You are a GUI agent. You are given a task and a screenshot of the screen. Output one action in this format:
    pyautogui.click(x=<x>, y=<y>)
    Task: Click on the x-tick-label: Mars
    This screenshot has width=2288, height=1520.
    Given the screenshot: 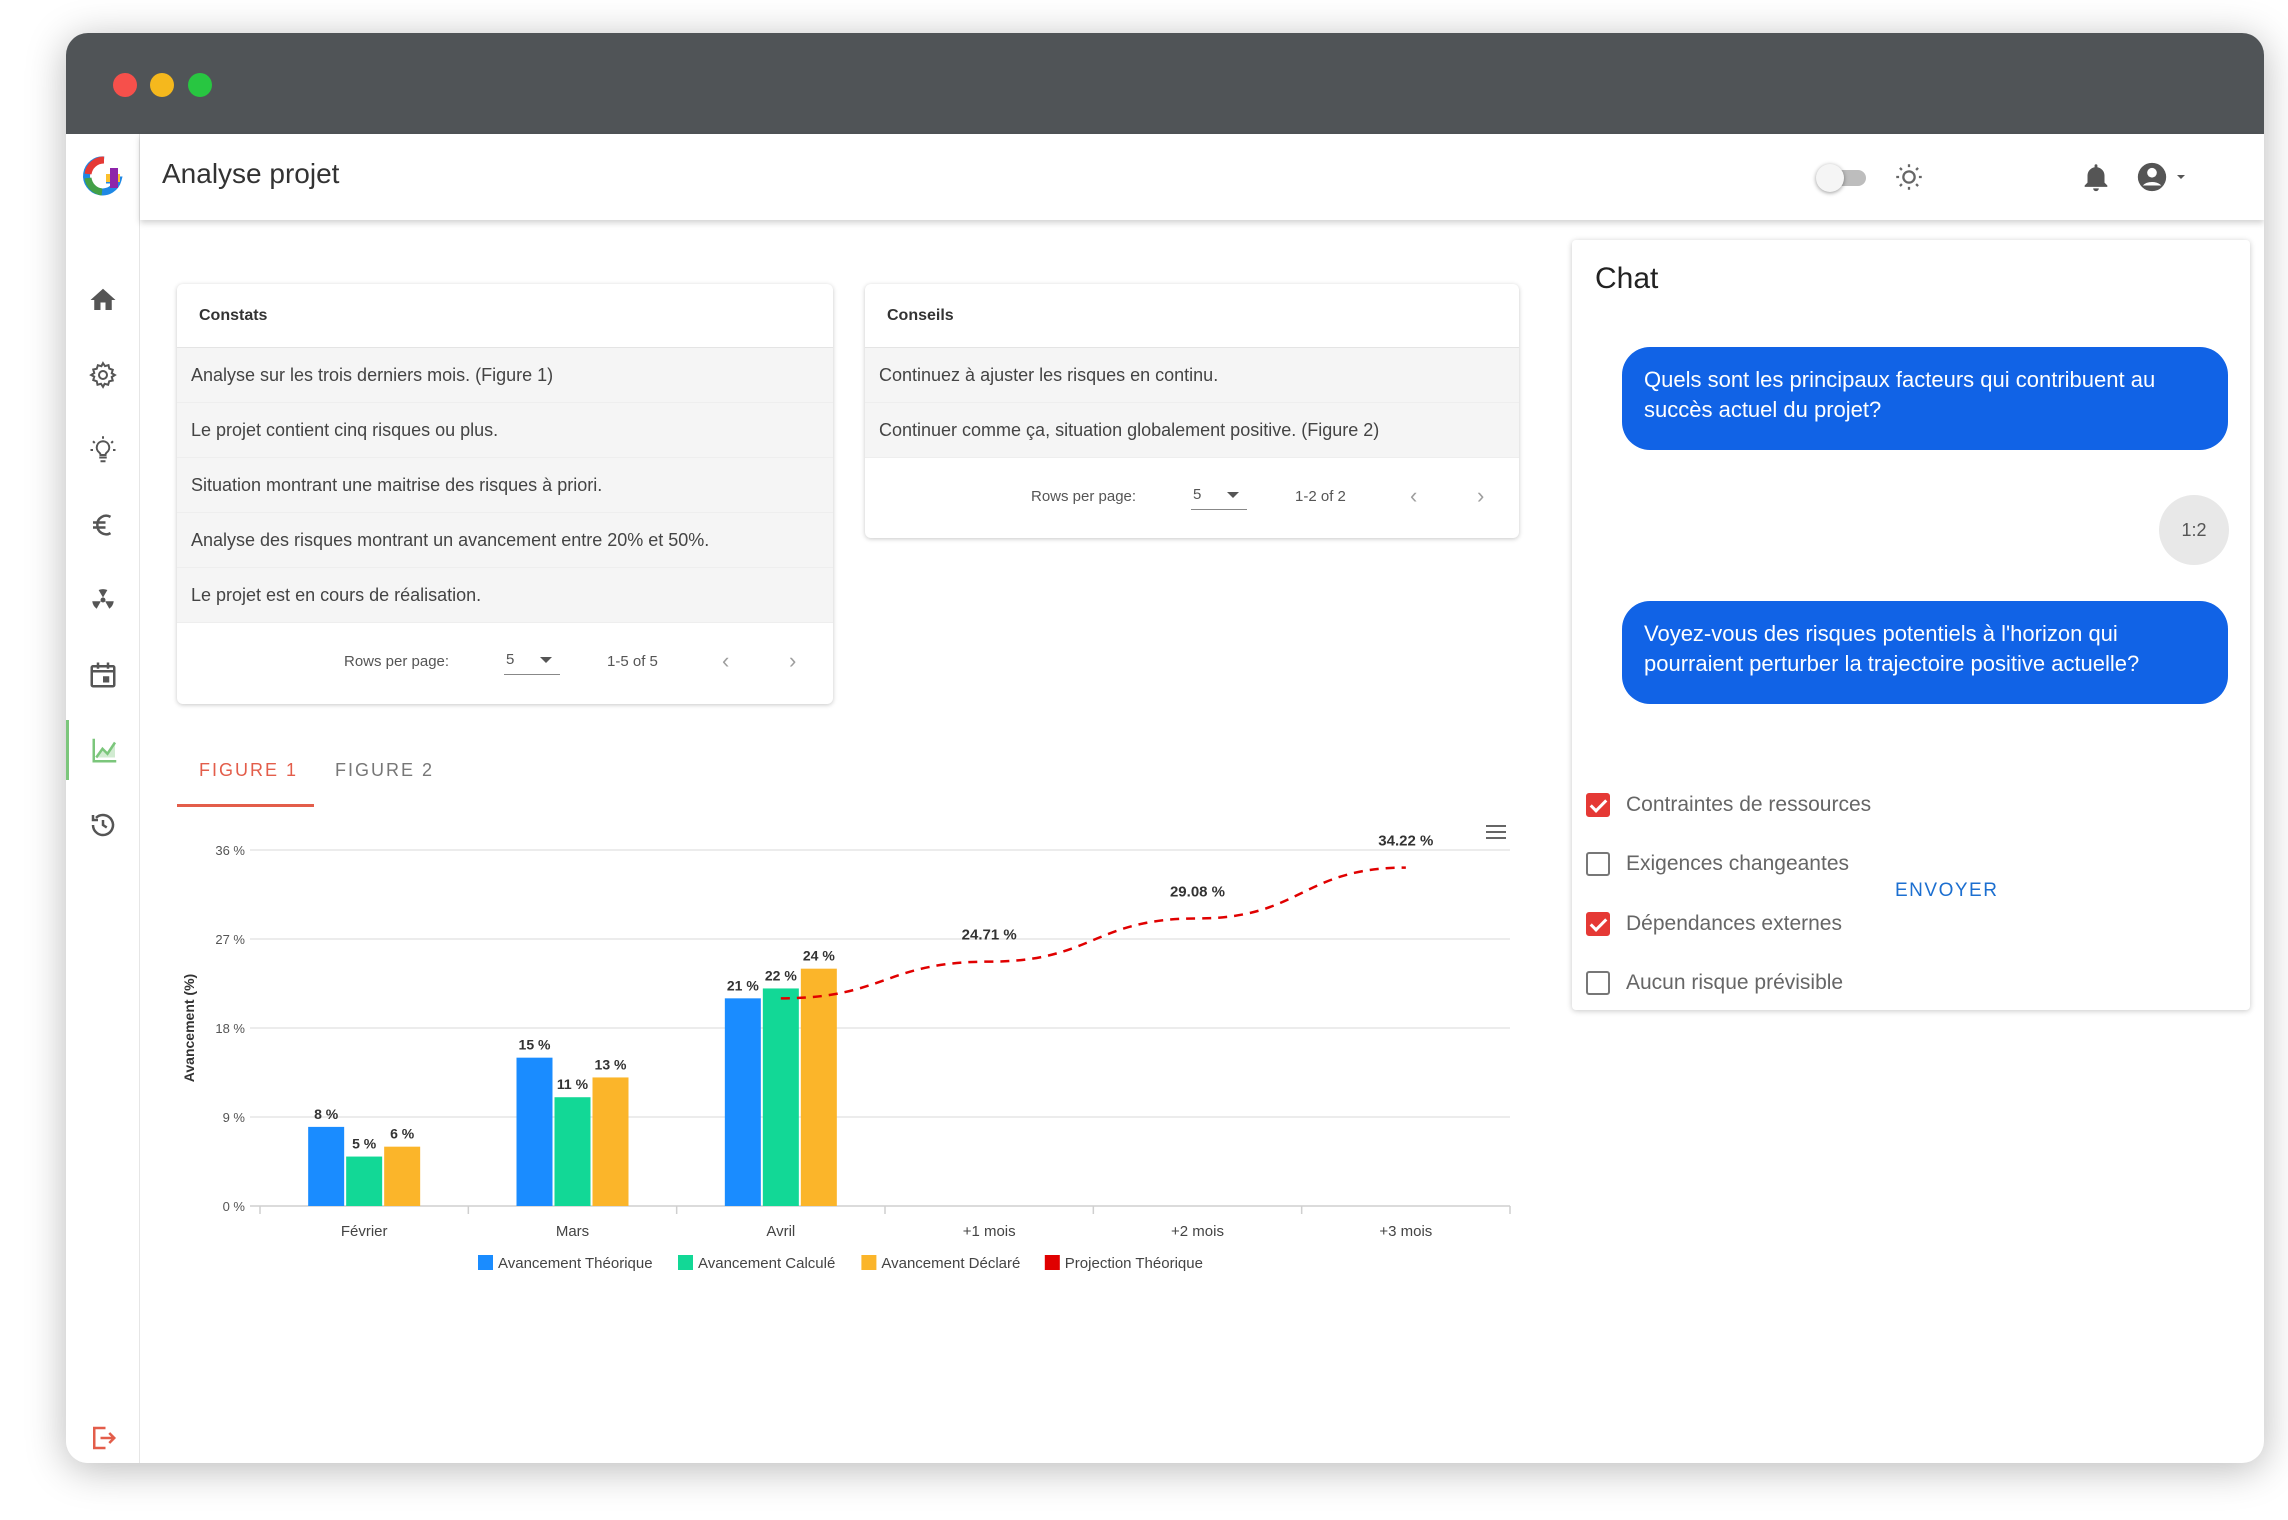 What is the action you would take?
    pyautogui.click(x=572, y=1231)
    